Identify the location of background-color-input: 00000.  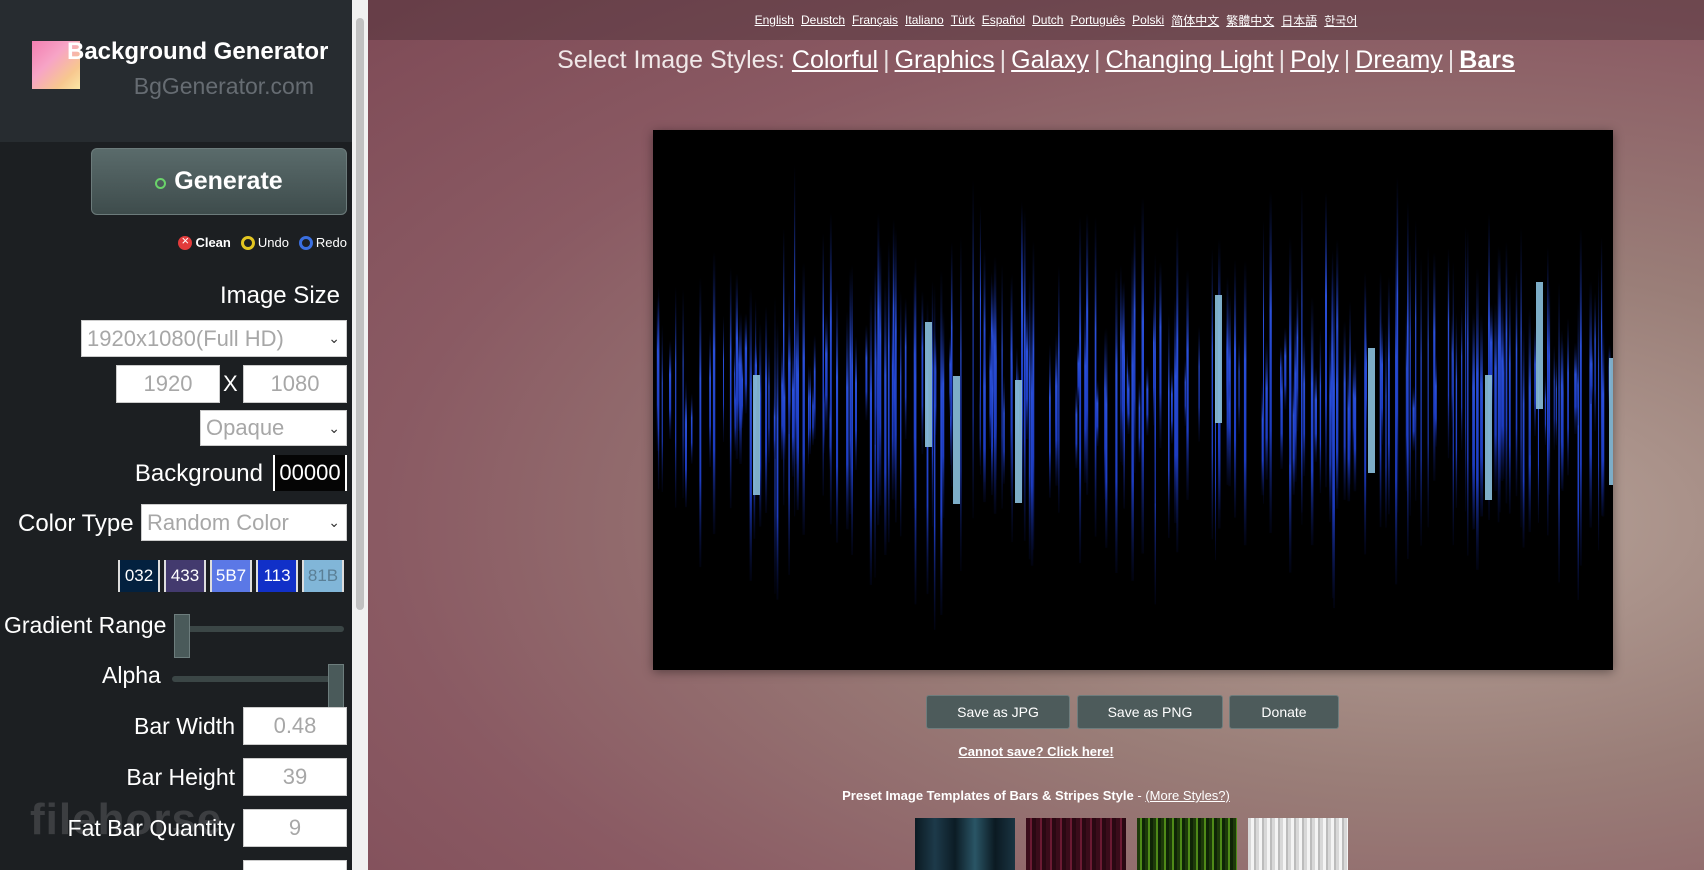
(310, 473).